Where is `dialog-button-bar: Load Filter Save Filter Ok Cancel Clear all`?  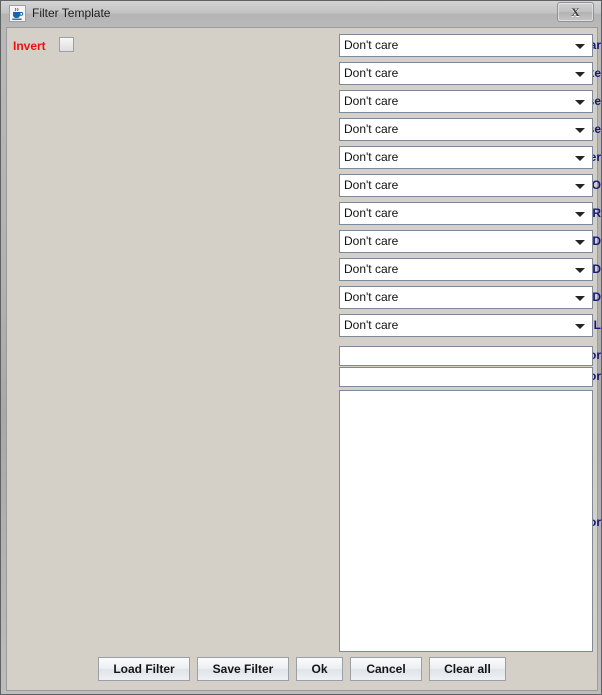 dialog-button-bar: Load Filter Save Filter Ok Cancel Clear all is located at coordinates (301, 675).